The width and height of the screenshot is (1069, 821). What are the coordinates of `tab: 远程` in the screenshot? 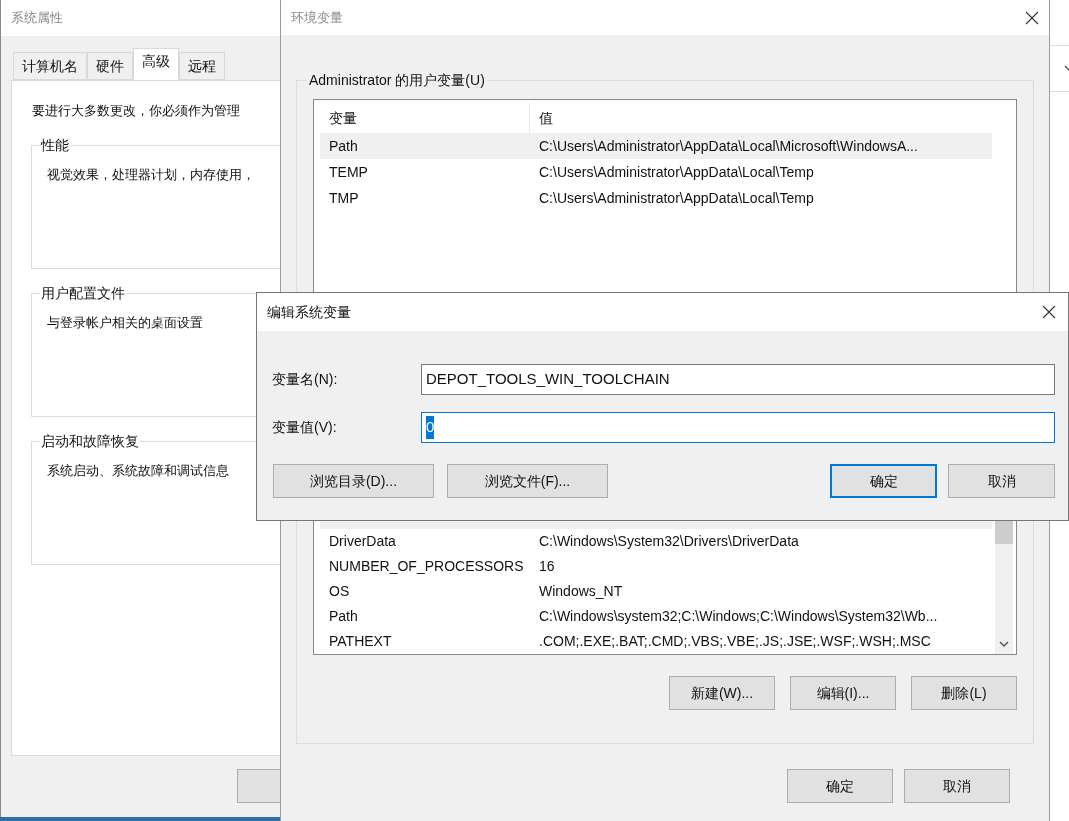 It's located at (202, 66).